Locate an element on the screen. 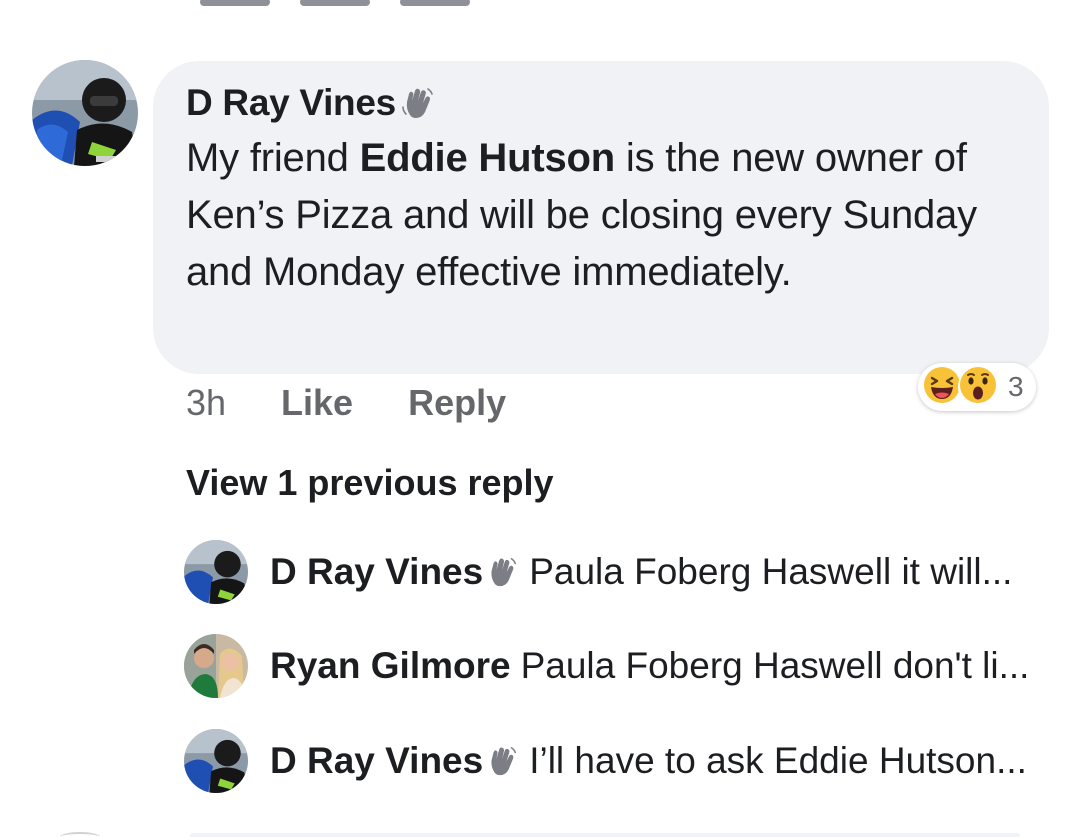 The image size is (1080, 837). comment-header: D Ray Vines is located at coordinates (311, 103).